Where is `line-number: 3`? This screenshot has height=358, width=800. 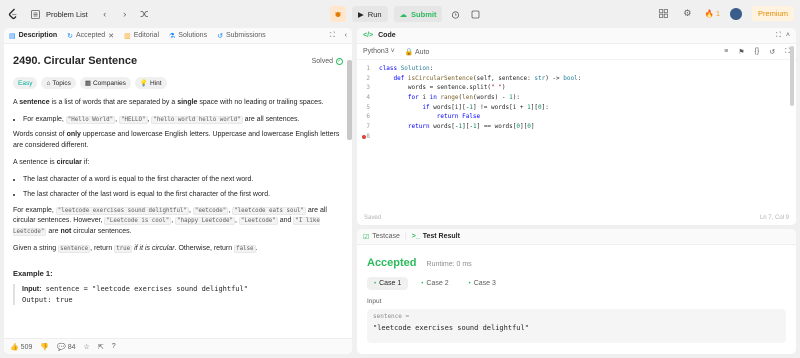 line-number: 3 is located at coordinates (368, 88).